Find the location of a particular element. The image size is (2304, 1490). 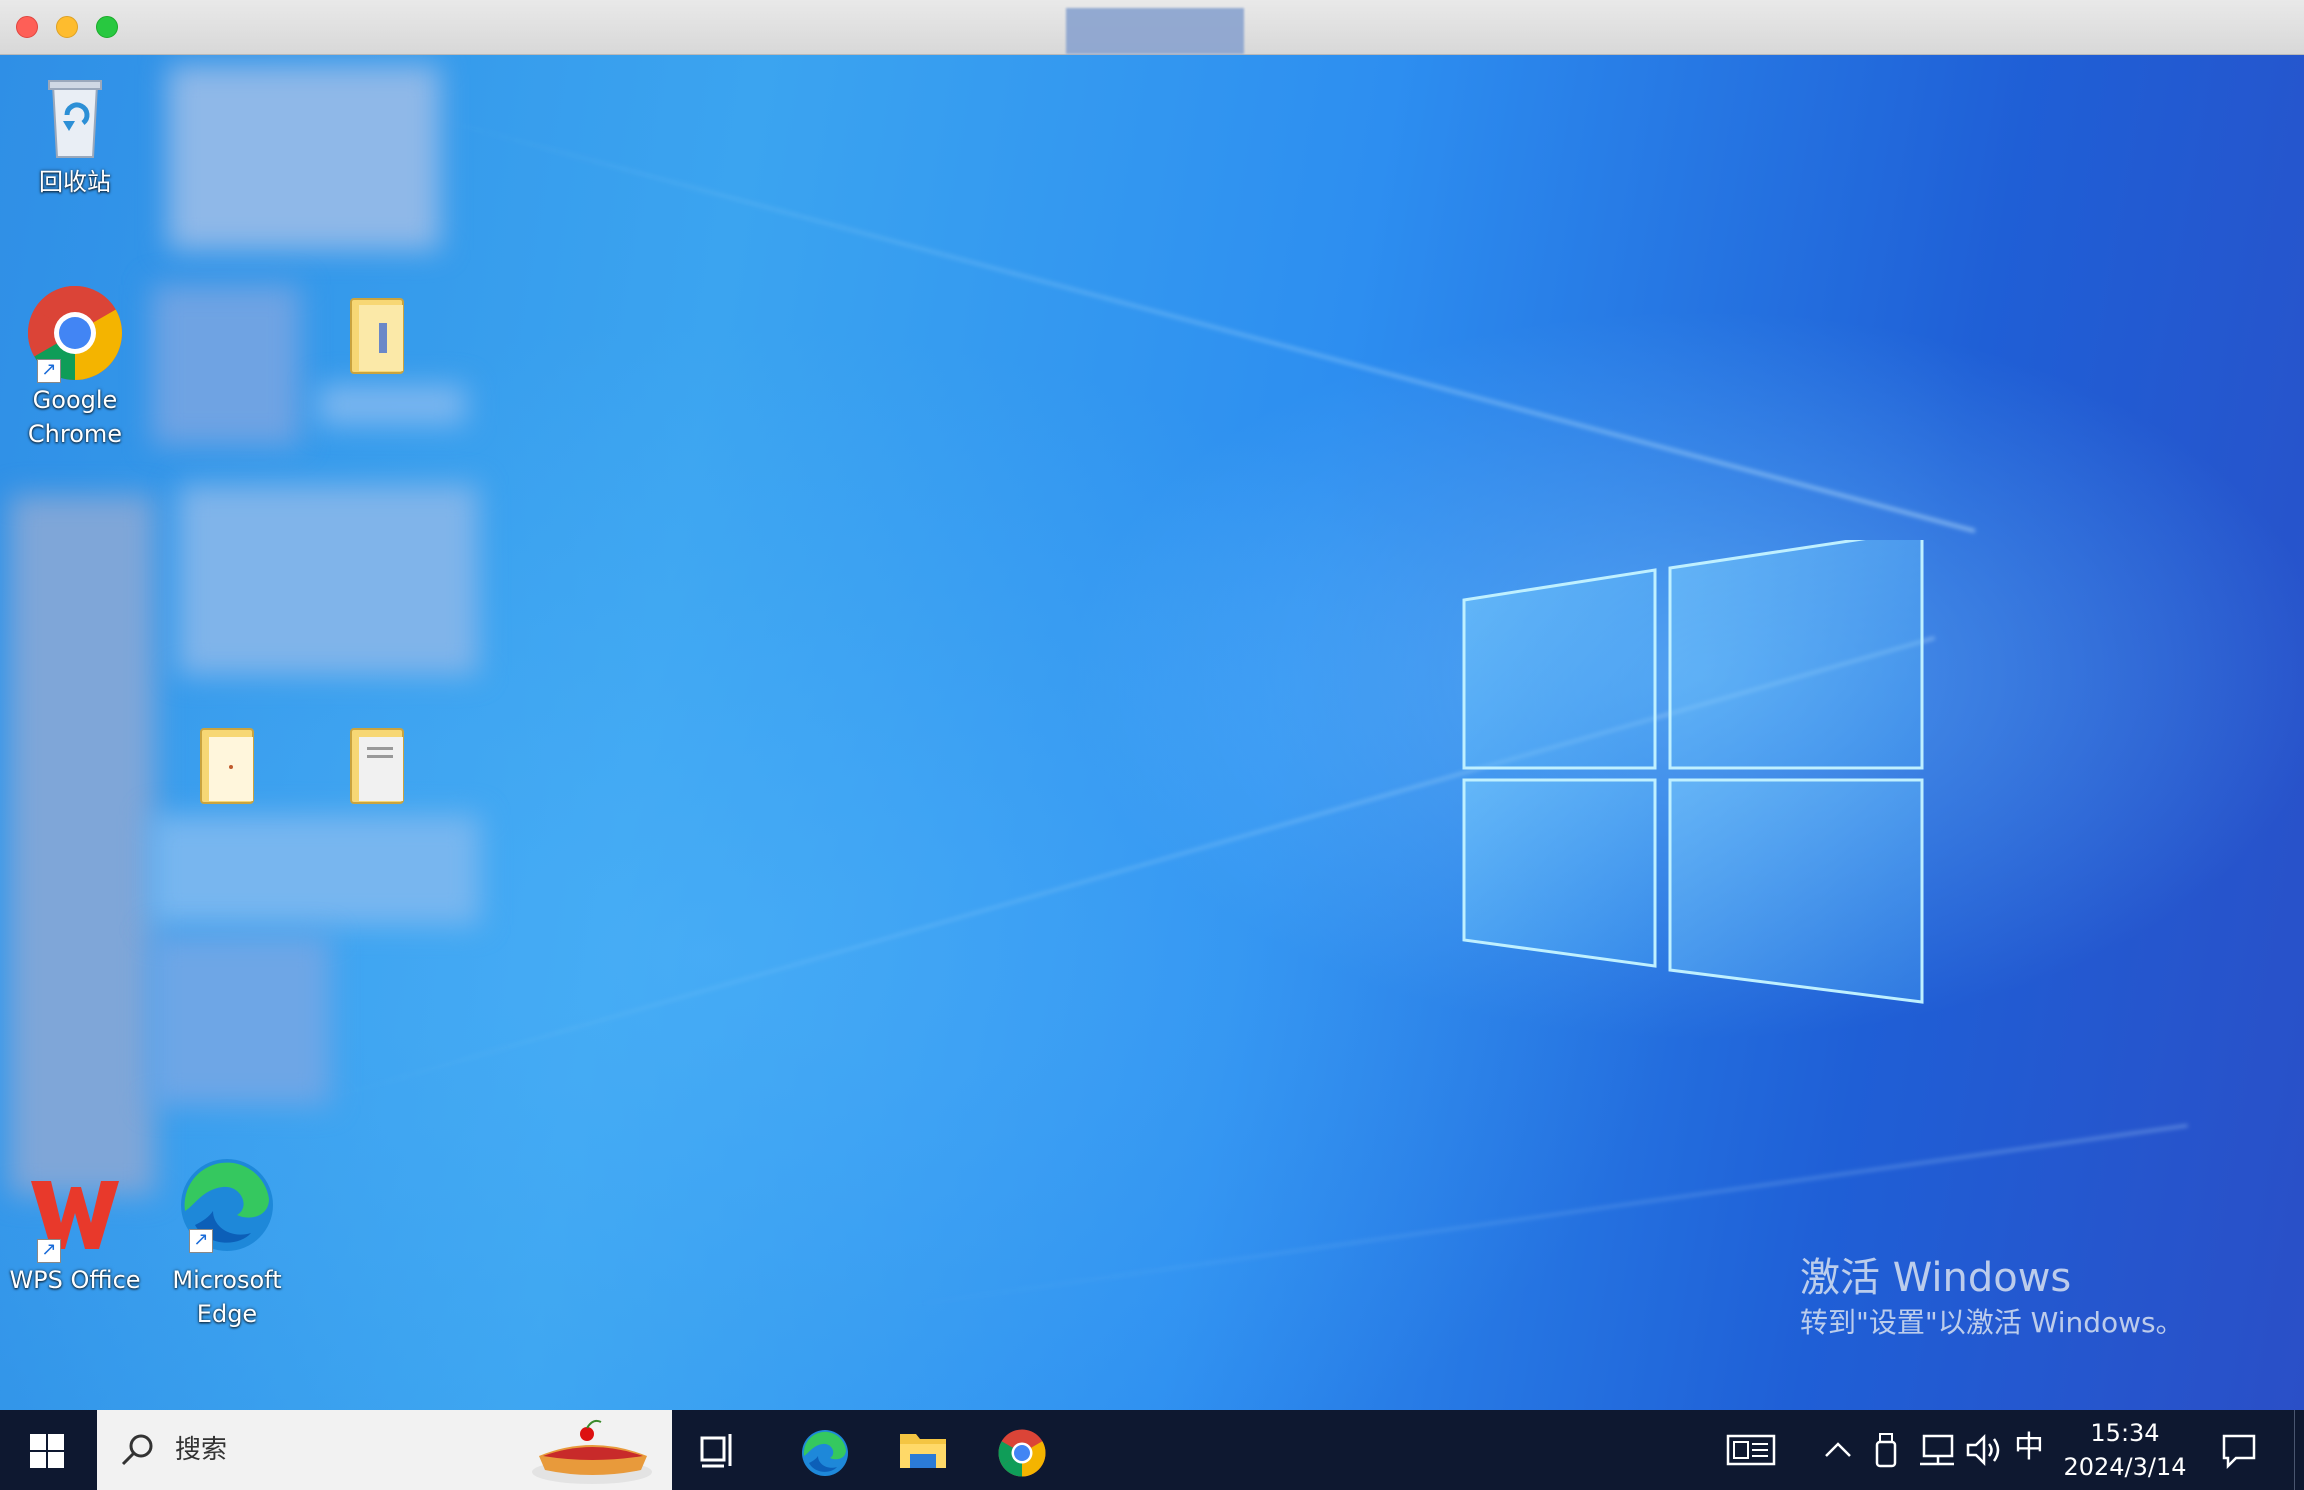

google-chrome-desktop-icon: ↗ Google Chrome is located at coordinates (75, 367).